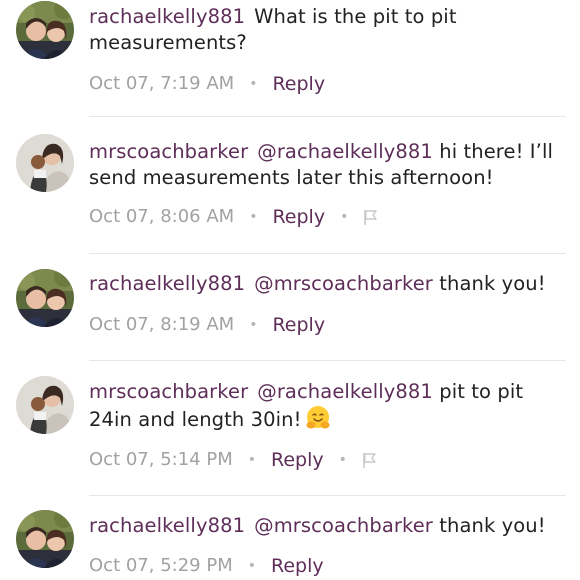  I want to click on comment-meta: Oct 07, 7:19 AM • Reply, so click(207, 84).